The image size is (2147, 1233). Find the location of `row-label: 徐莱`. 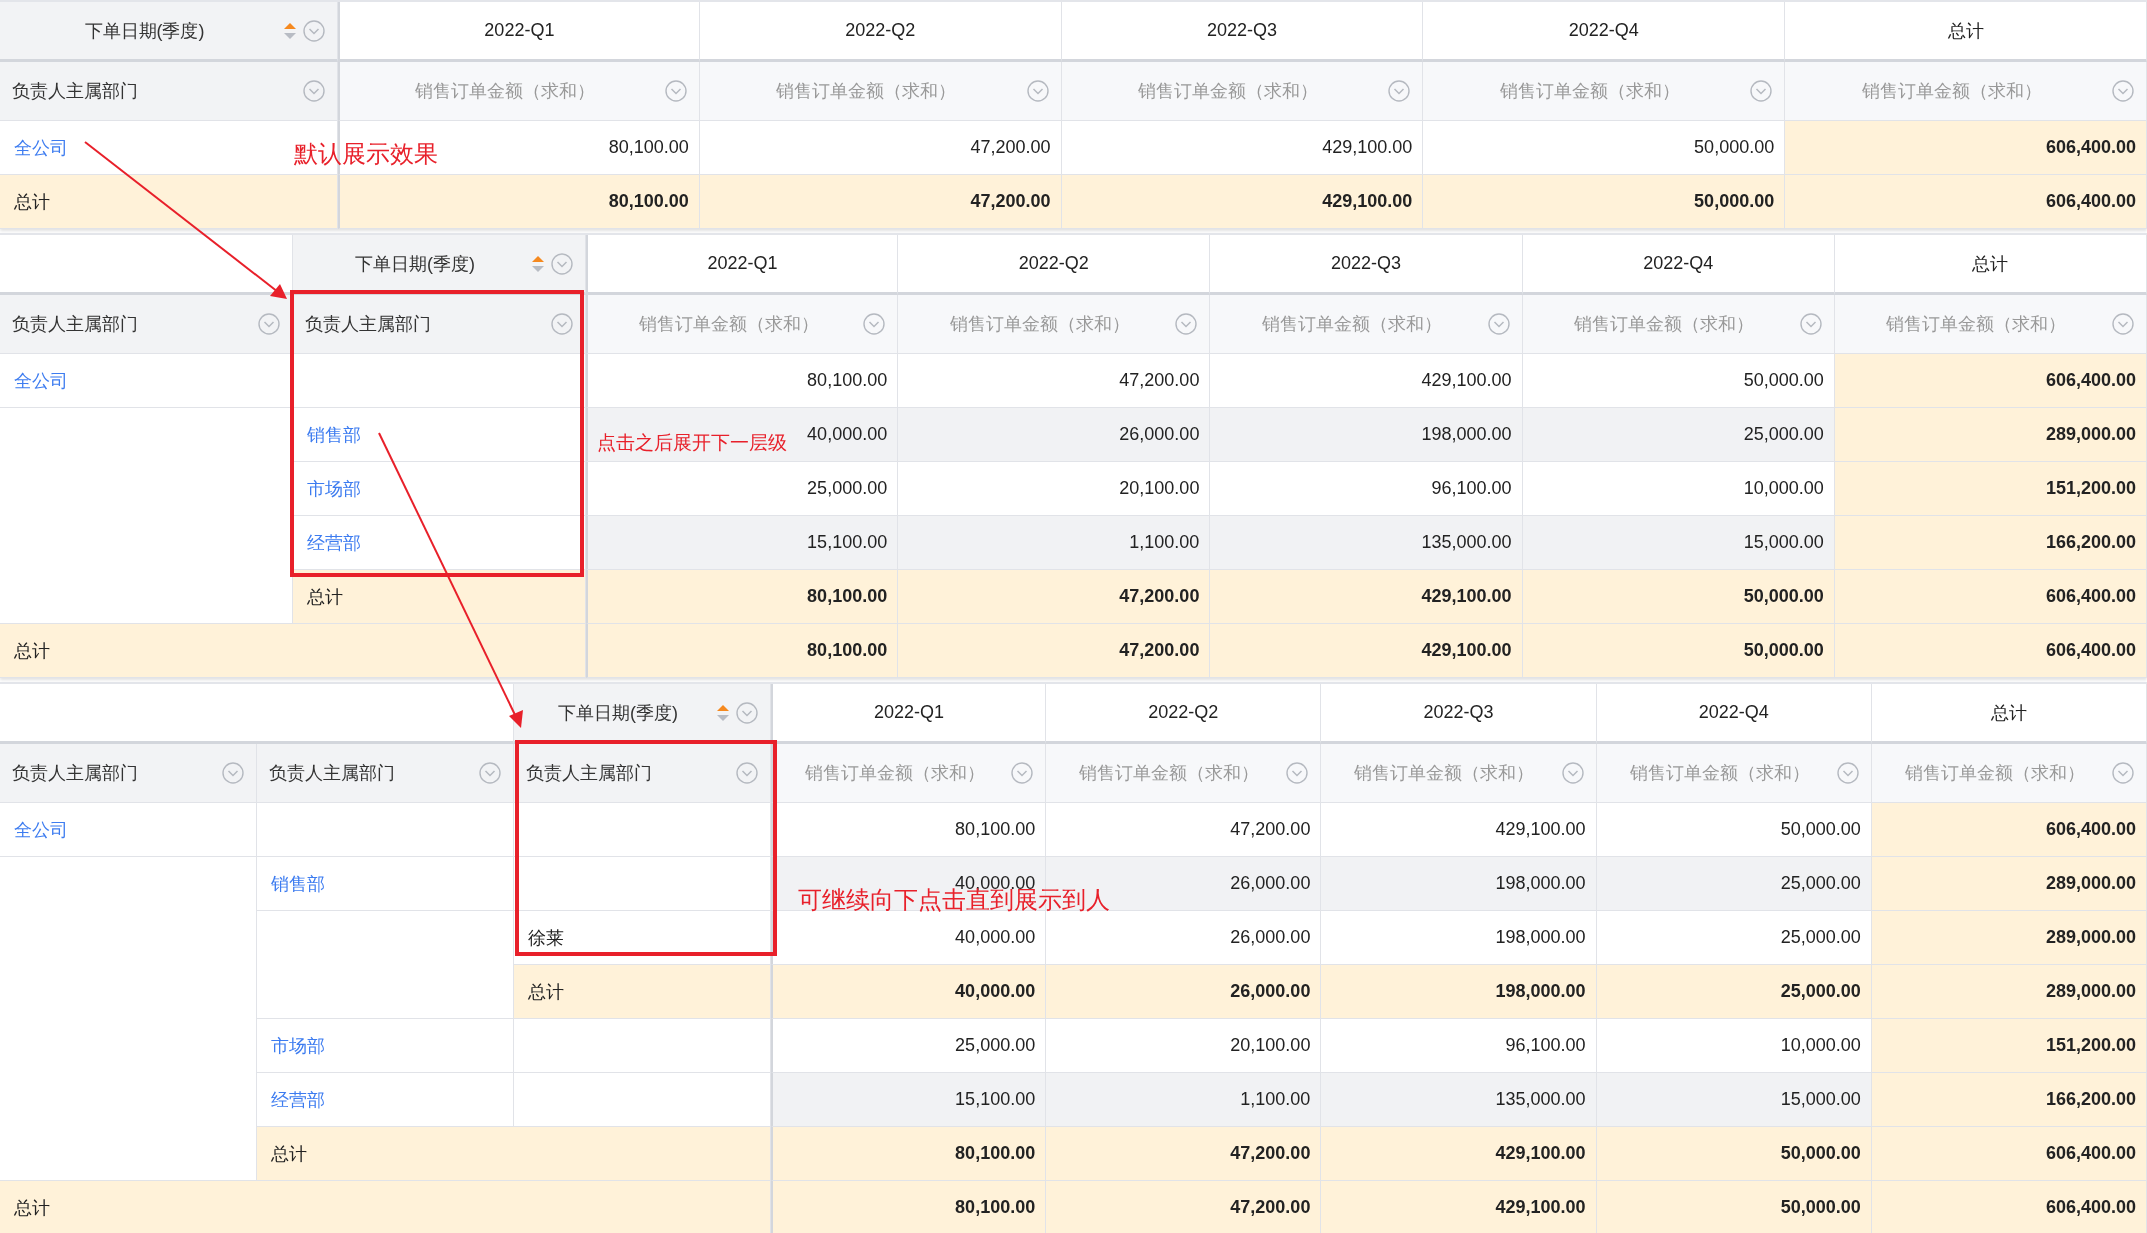

row-label: 徐莱 is located at coordinates (546, 938).